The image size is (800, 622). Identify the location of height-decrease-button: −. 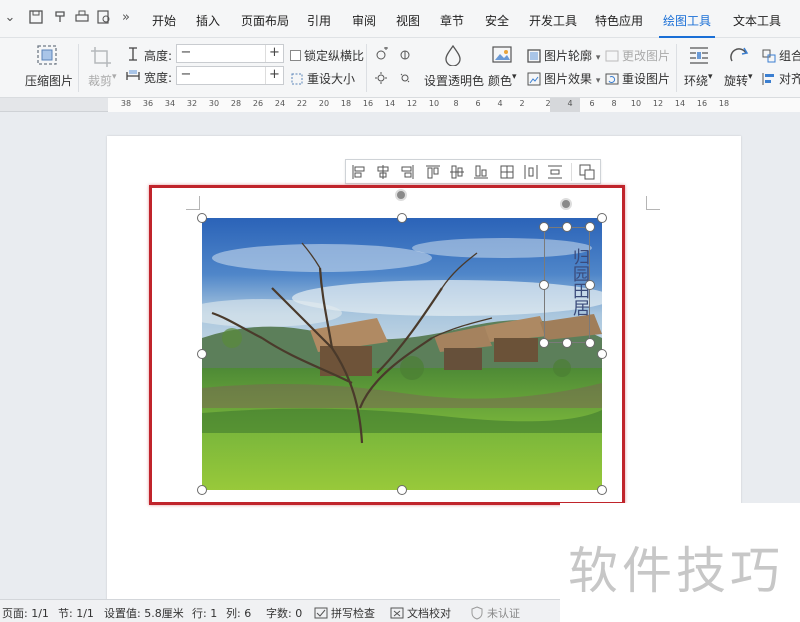
(186, 53).